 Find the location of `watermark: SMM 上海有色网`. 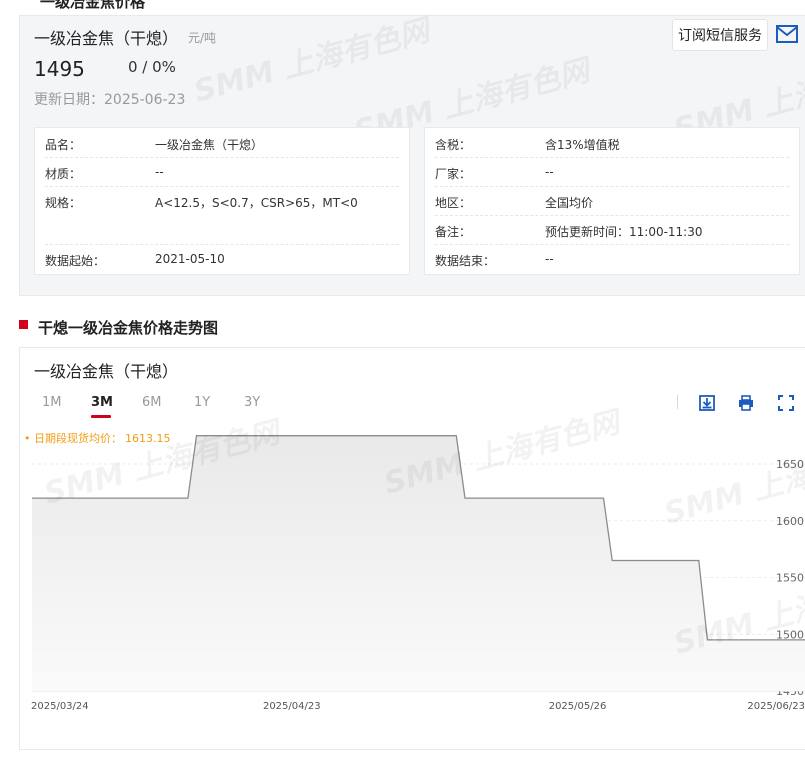

watermark: SMM 上海有色网 is located at coordinates (312, 61).